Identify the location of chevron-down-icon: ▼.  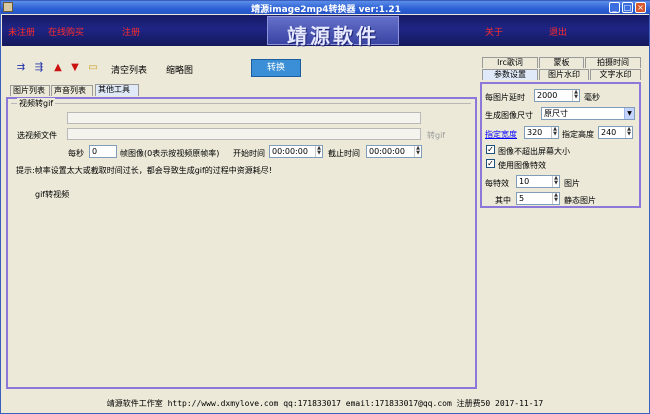
(629, 113).